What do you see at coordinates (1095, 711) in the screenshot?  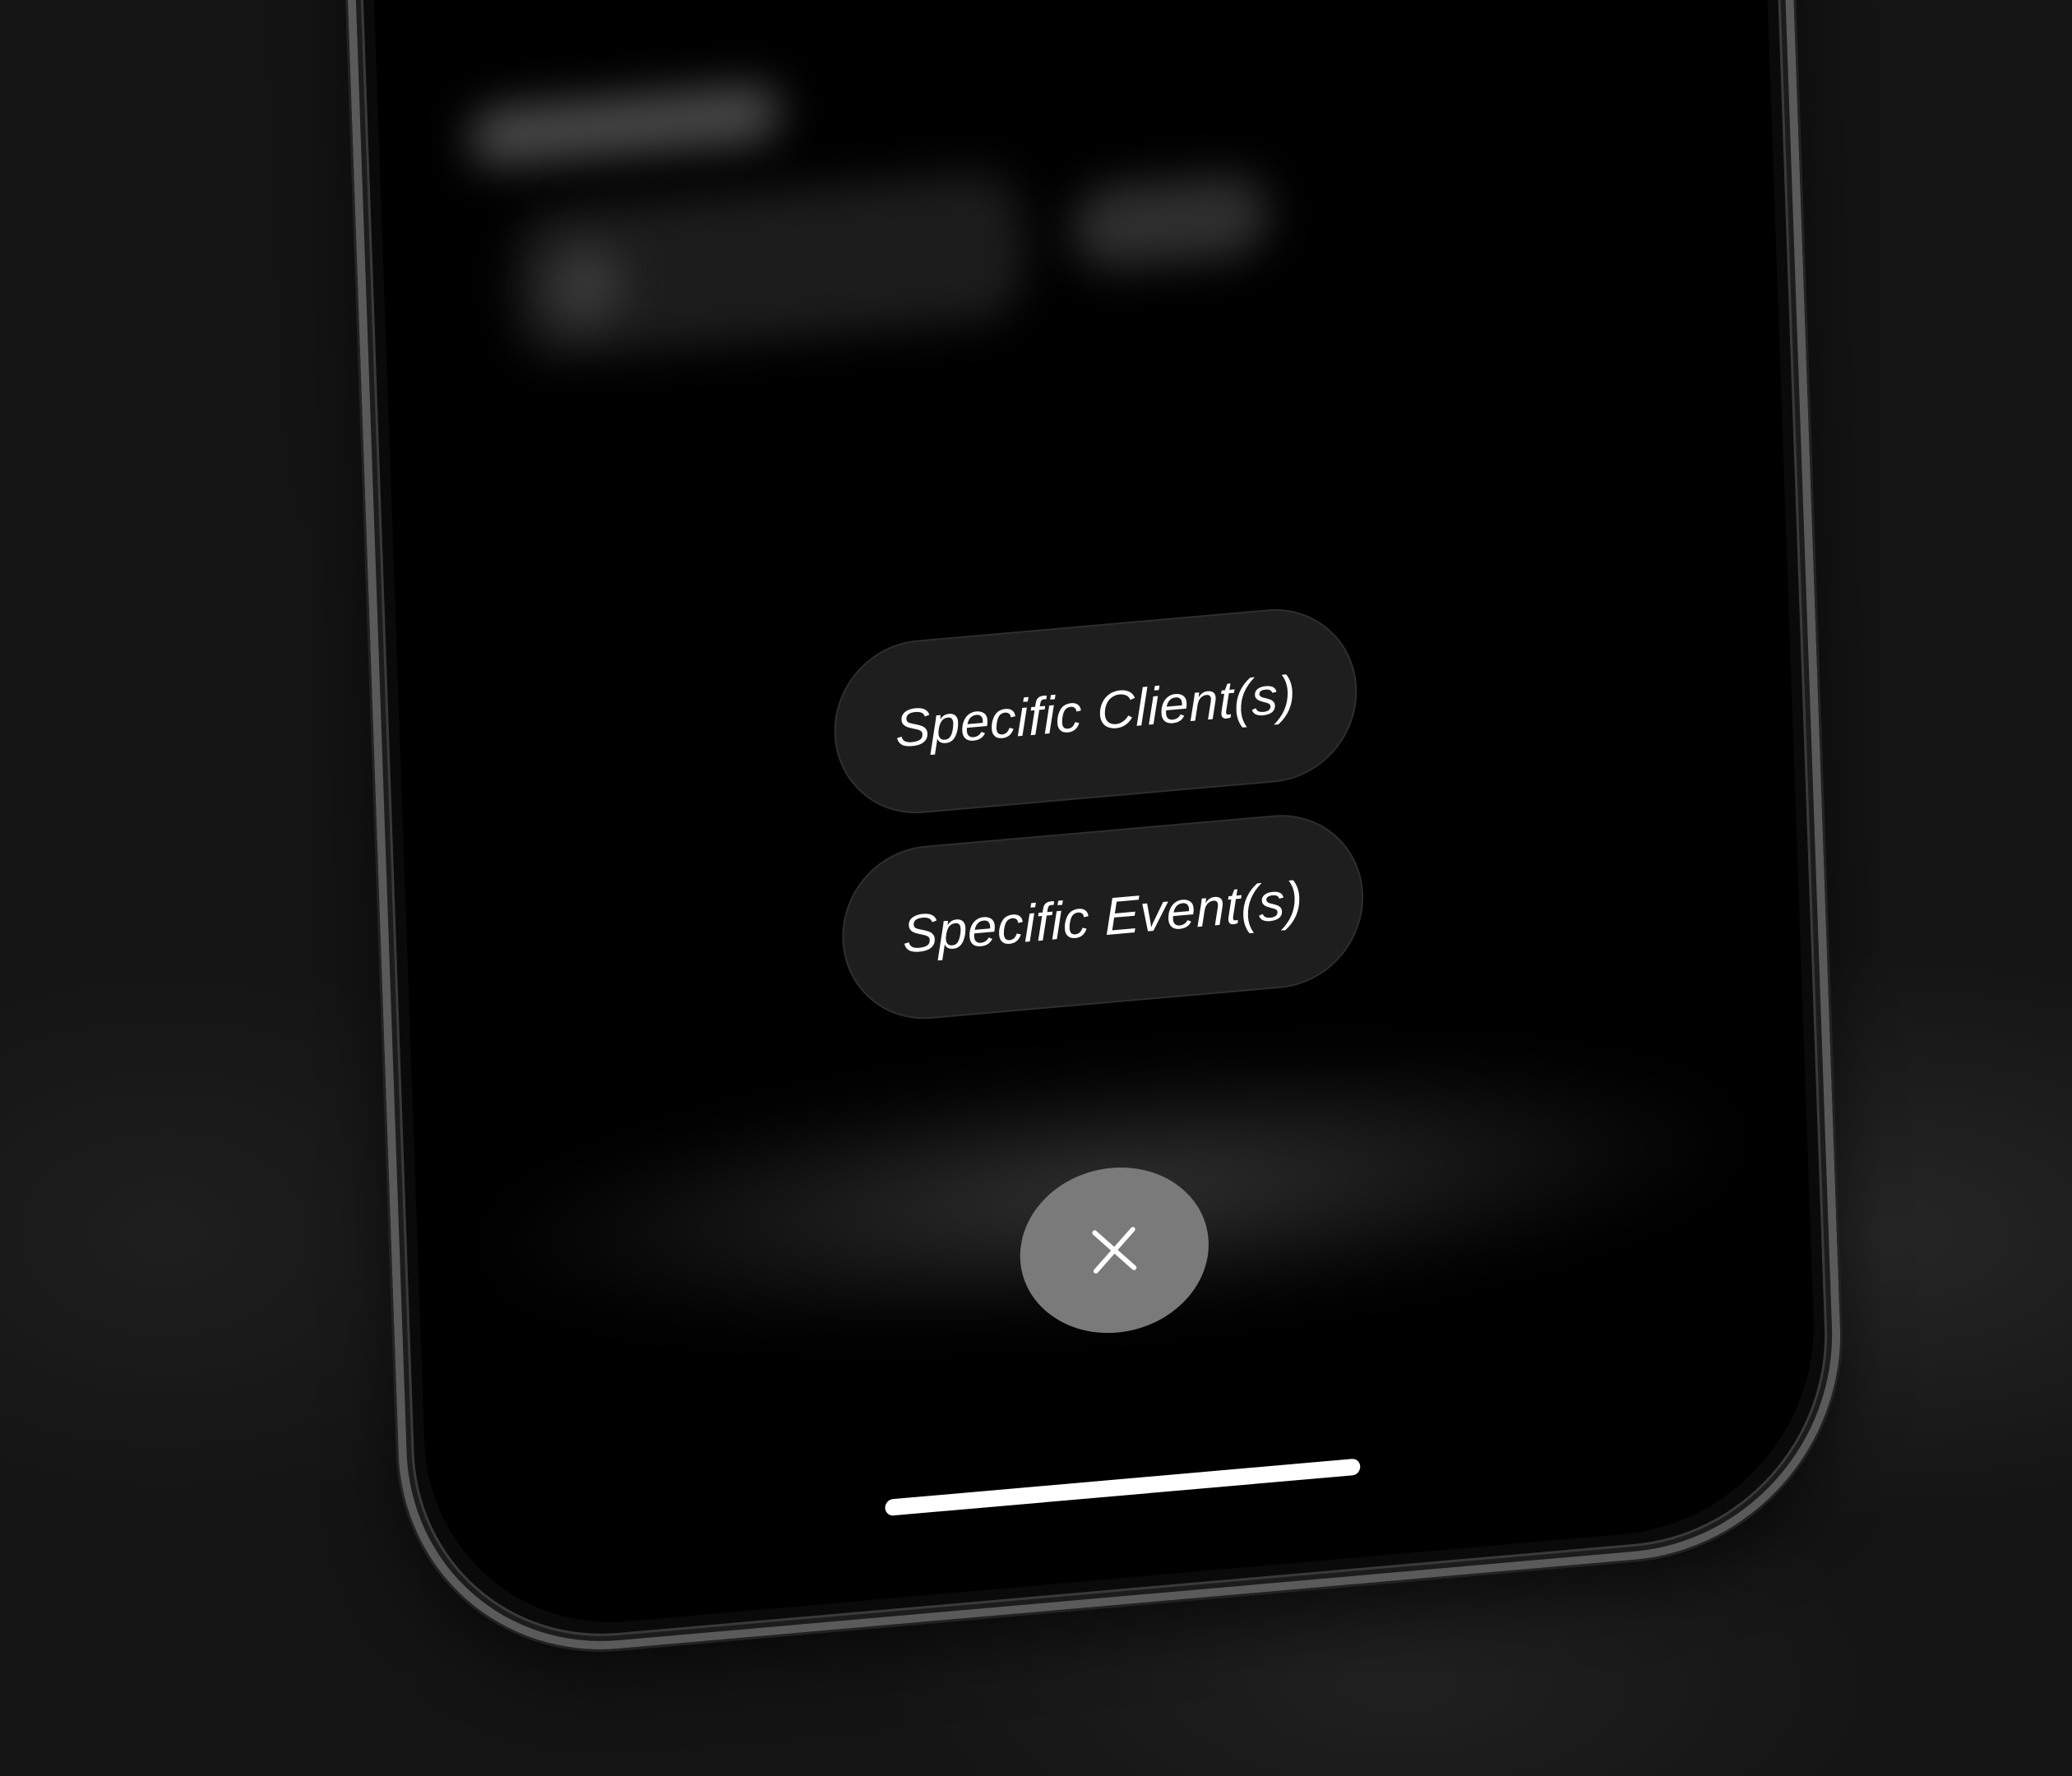 I see `specific-clients-button: Specific Client(s)` at bounding box center [1095, 711].